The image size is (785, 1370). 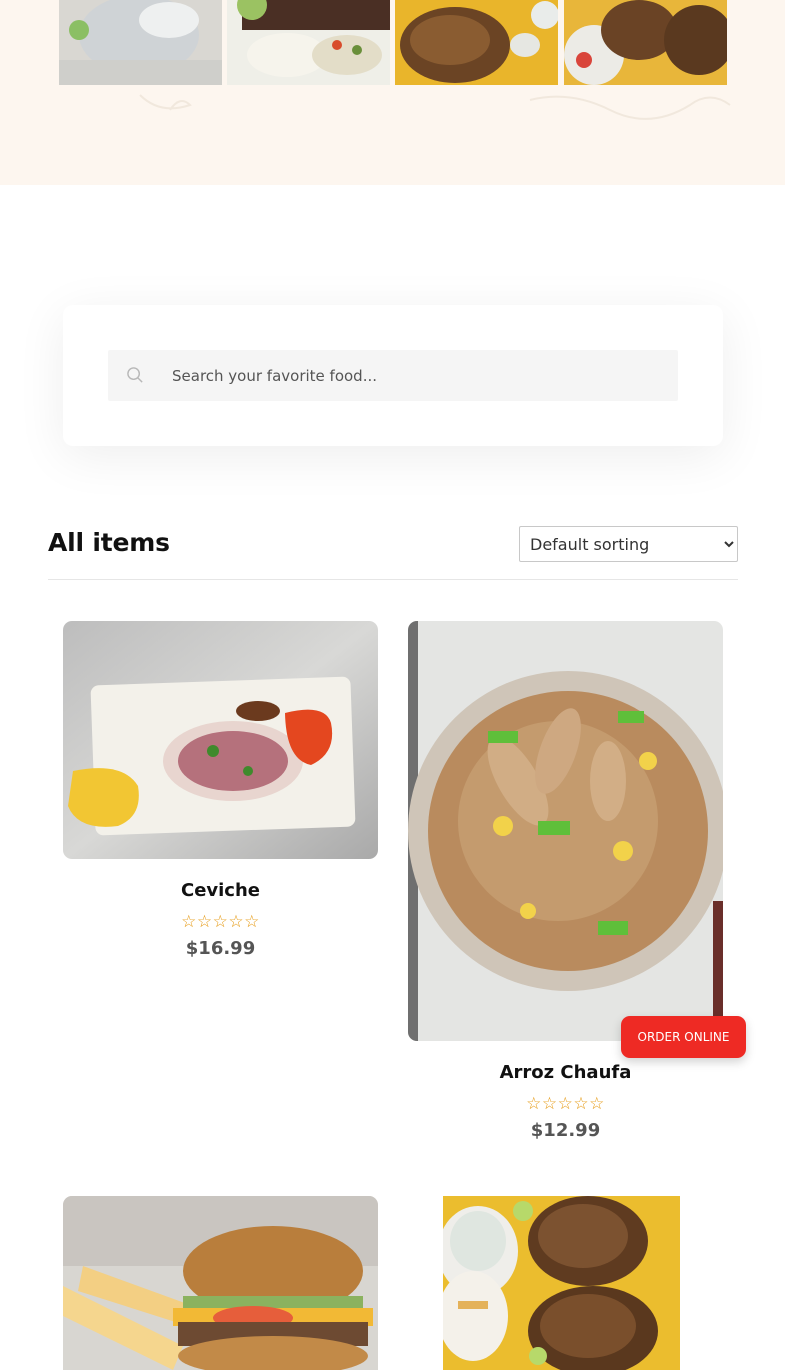 I want to click on gallery-banner, so click(x=392, y=92).